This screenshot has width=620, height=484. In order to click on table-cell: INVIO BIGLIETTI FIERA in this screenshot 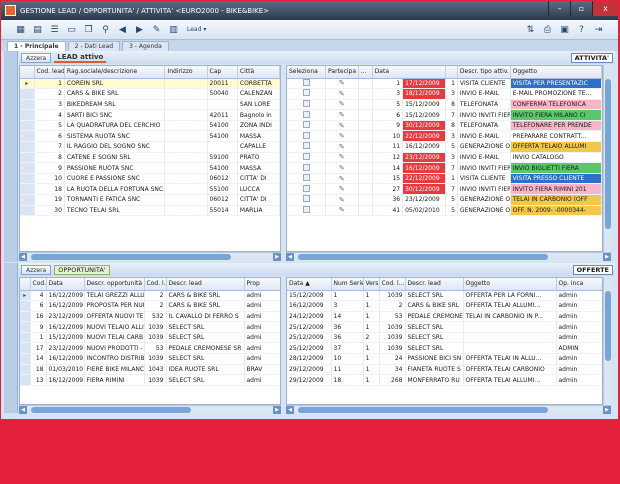, I will do `click(556, 168)`.